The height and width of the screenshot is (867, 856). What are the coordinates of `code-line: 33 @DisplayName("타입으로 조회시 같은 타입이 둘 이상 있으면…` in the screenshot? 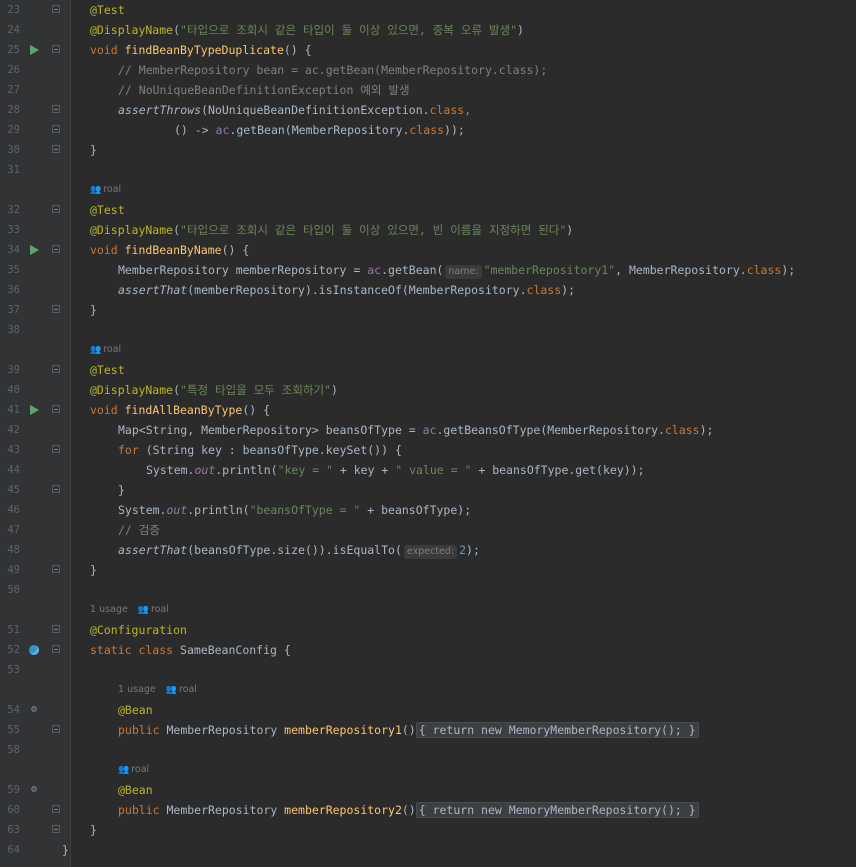 It's located at (428, 230).